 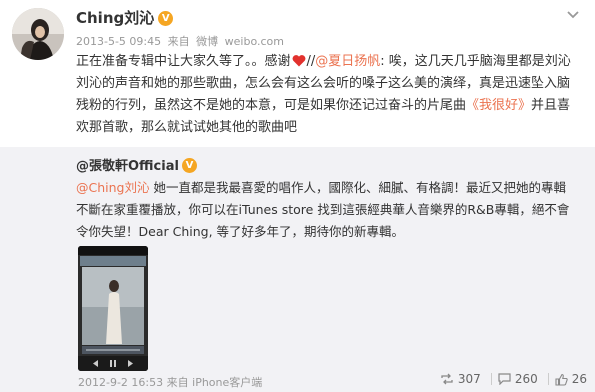 I want to click on retweet-stats: 307 260 26, so click(x=510, y=379).